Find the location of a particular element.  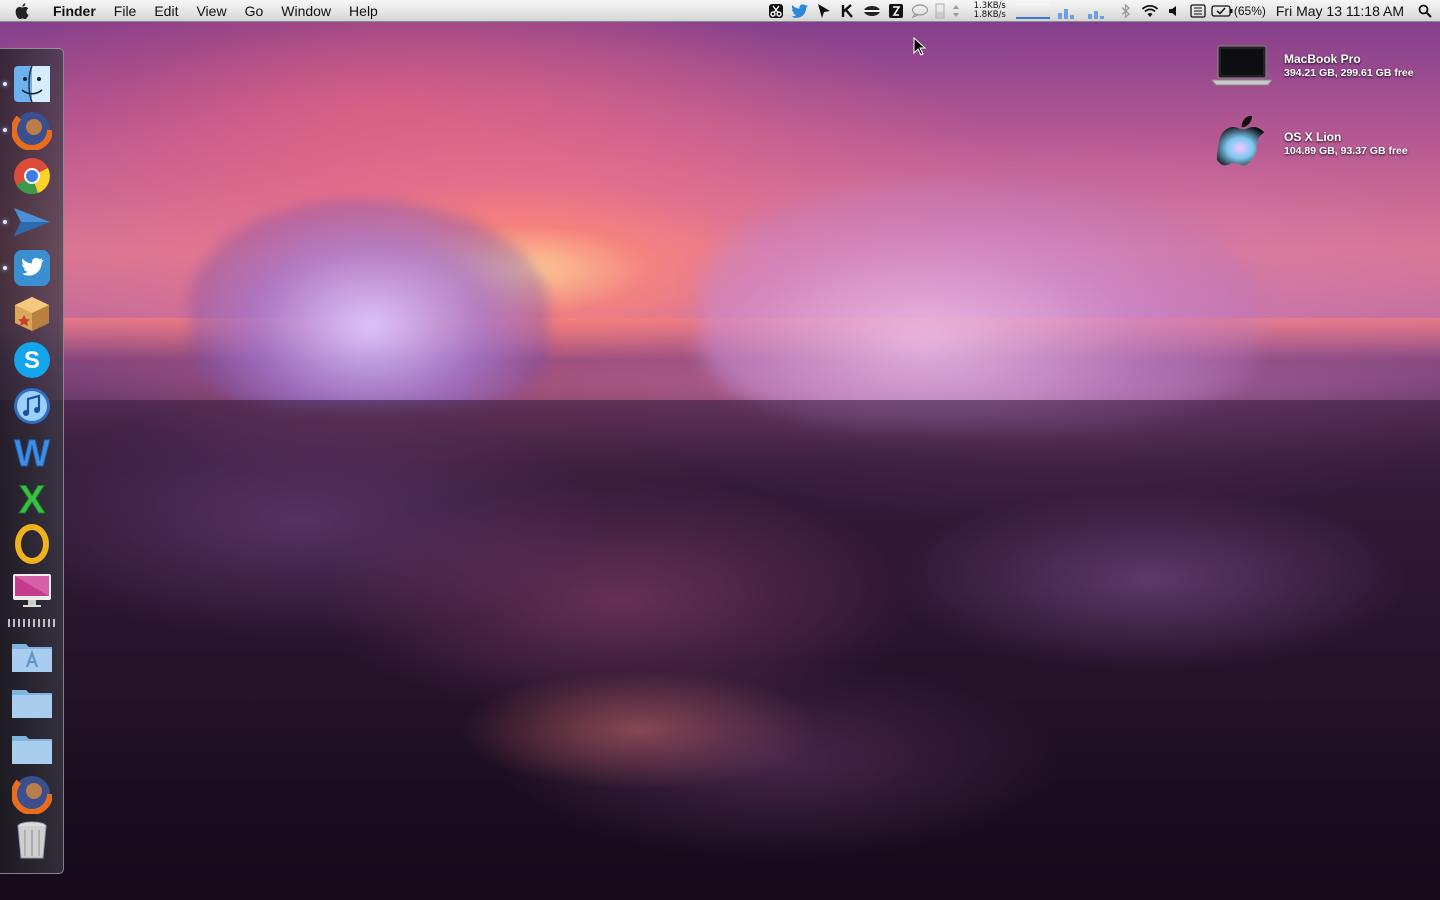

laptop-icon is located at coordinates (1242, 66).